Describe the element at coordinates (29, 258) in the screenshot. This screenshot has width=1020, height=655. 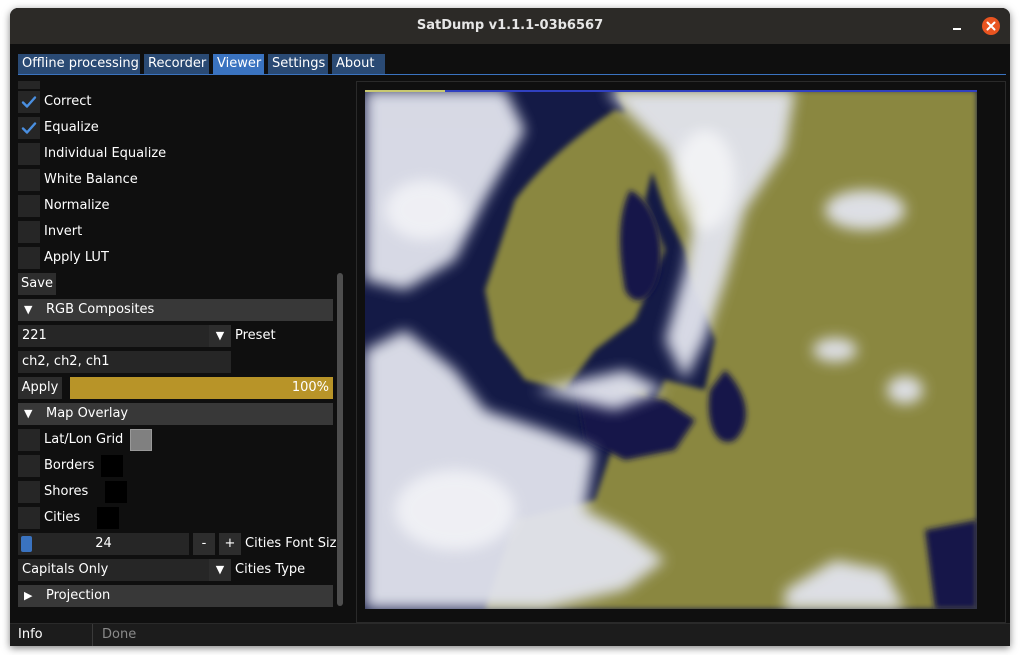
I see `apply-lut-checkbox` at that location.